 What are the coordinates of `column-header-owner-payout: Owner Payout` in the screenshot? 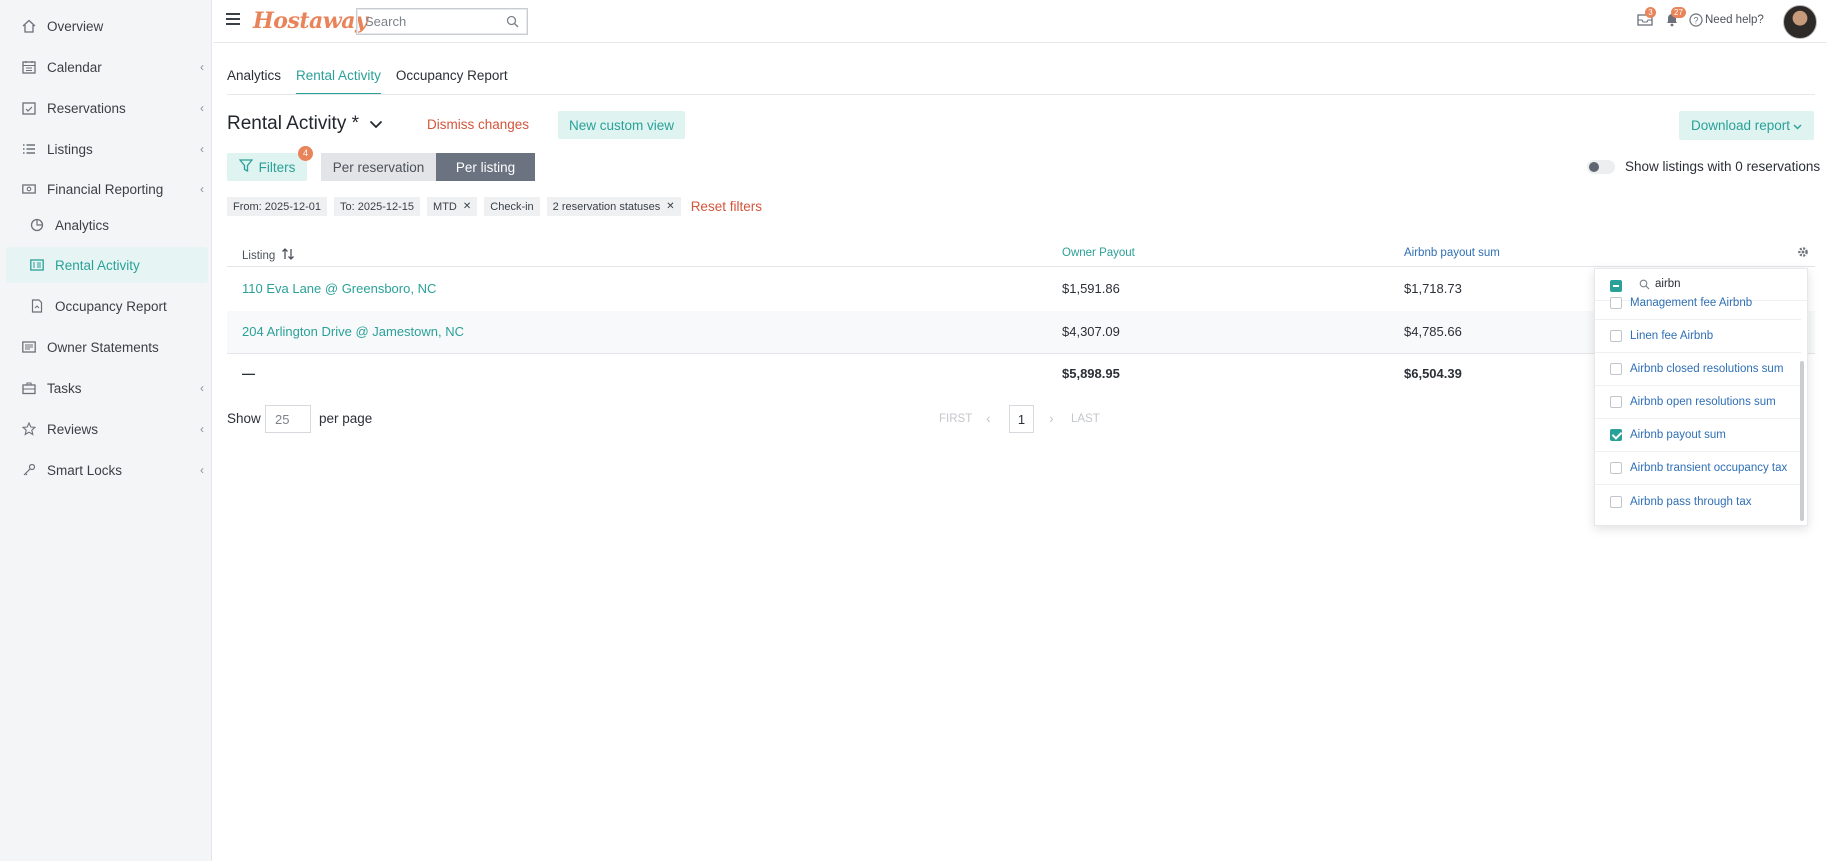 It's located at (1098, 253).